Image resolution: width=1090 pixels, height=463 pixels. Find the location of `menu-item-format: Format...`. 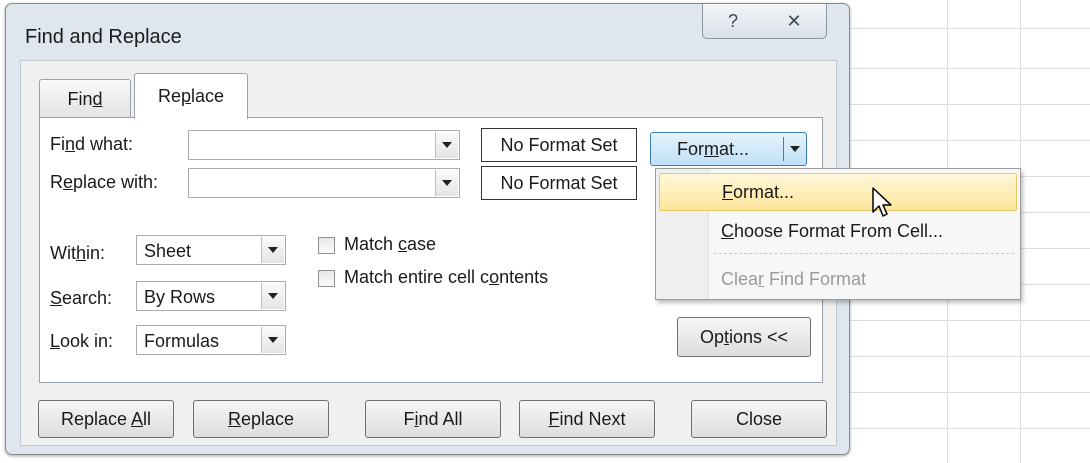

menu-item-format: Format... is located at coordinates (838, 192).